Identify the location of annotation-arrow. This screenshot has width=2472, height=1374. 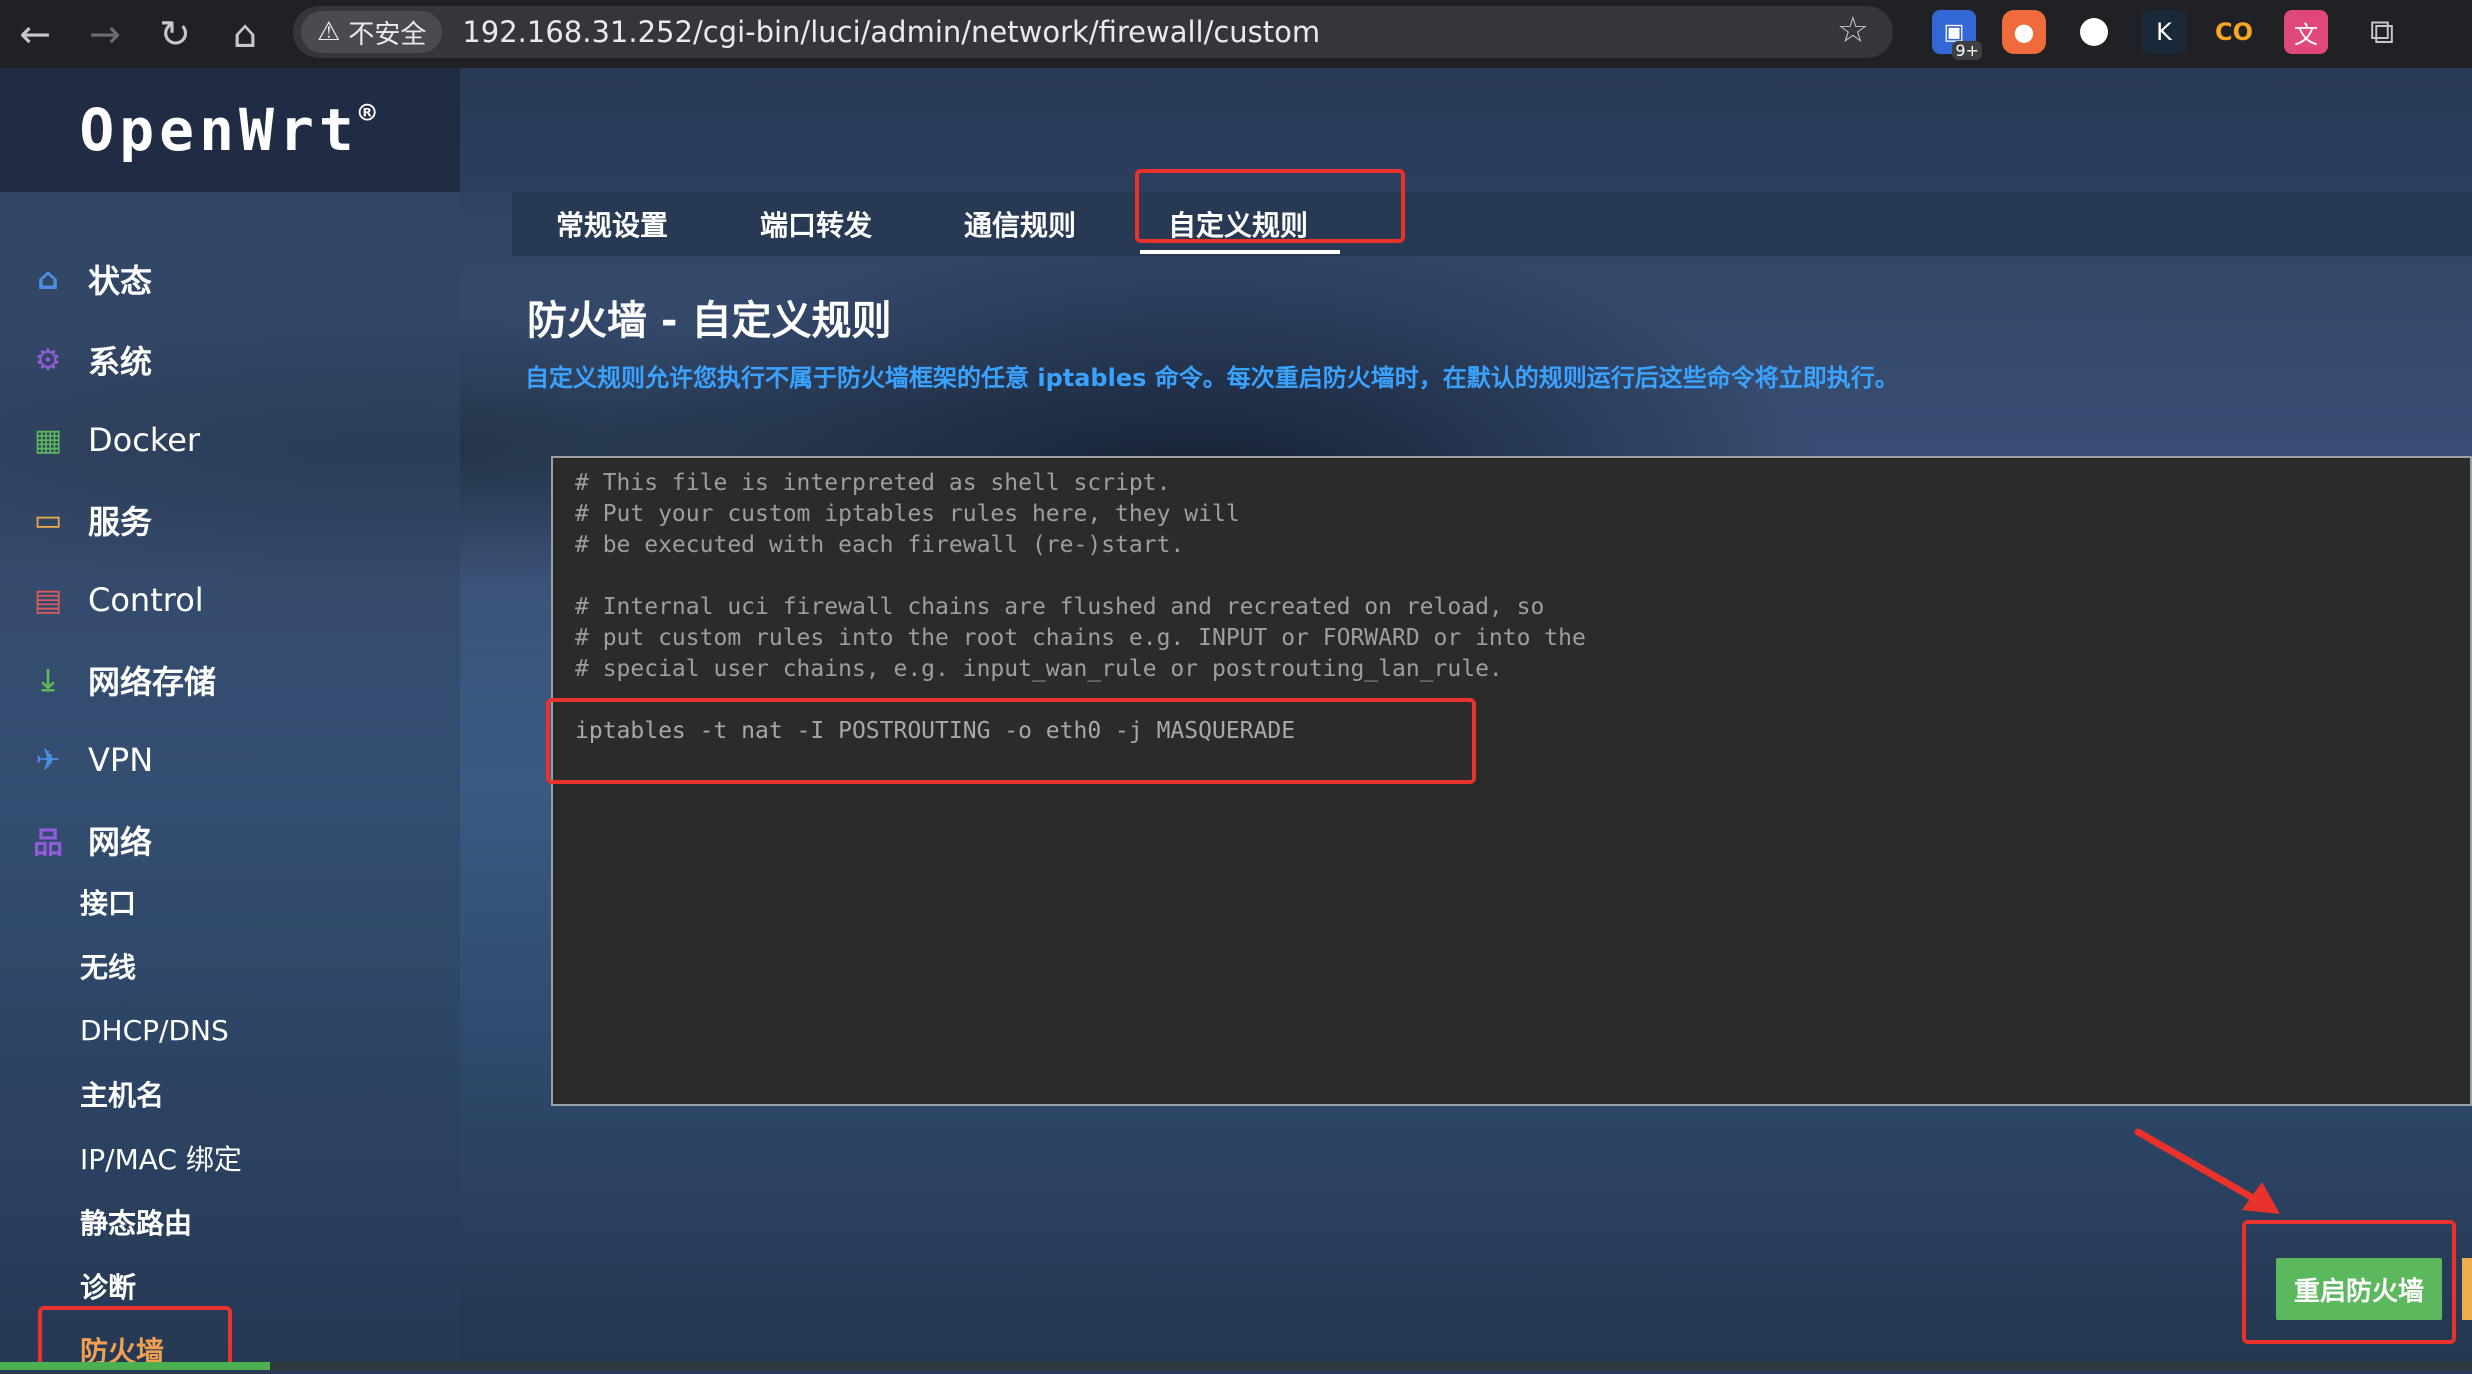
(2207, 1171).